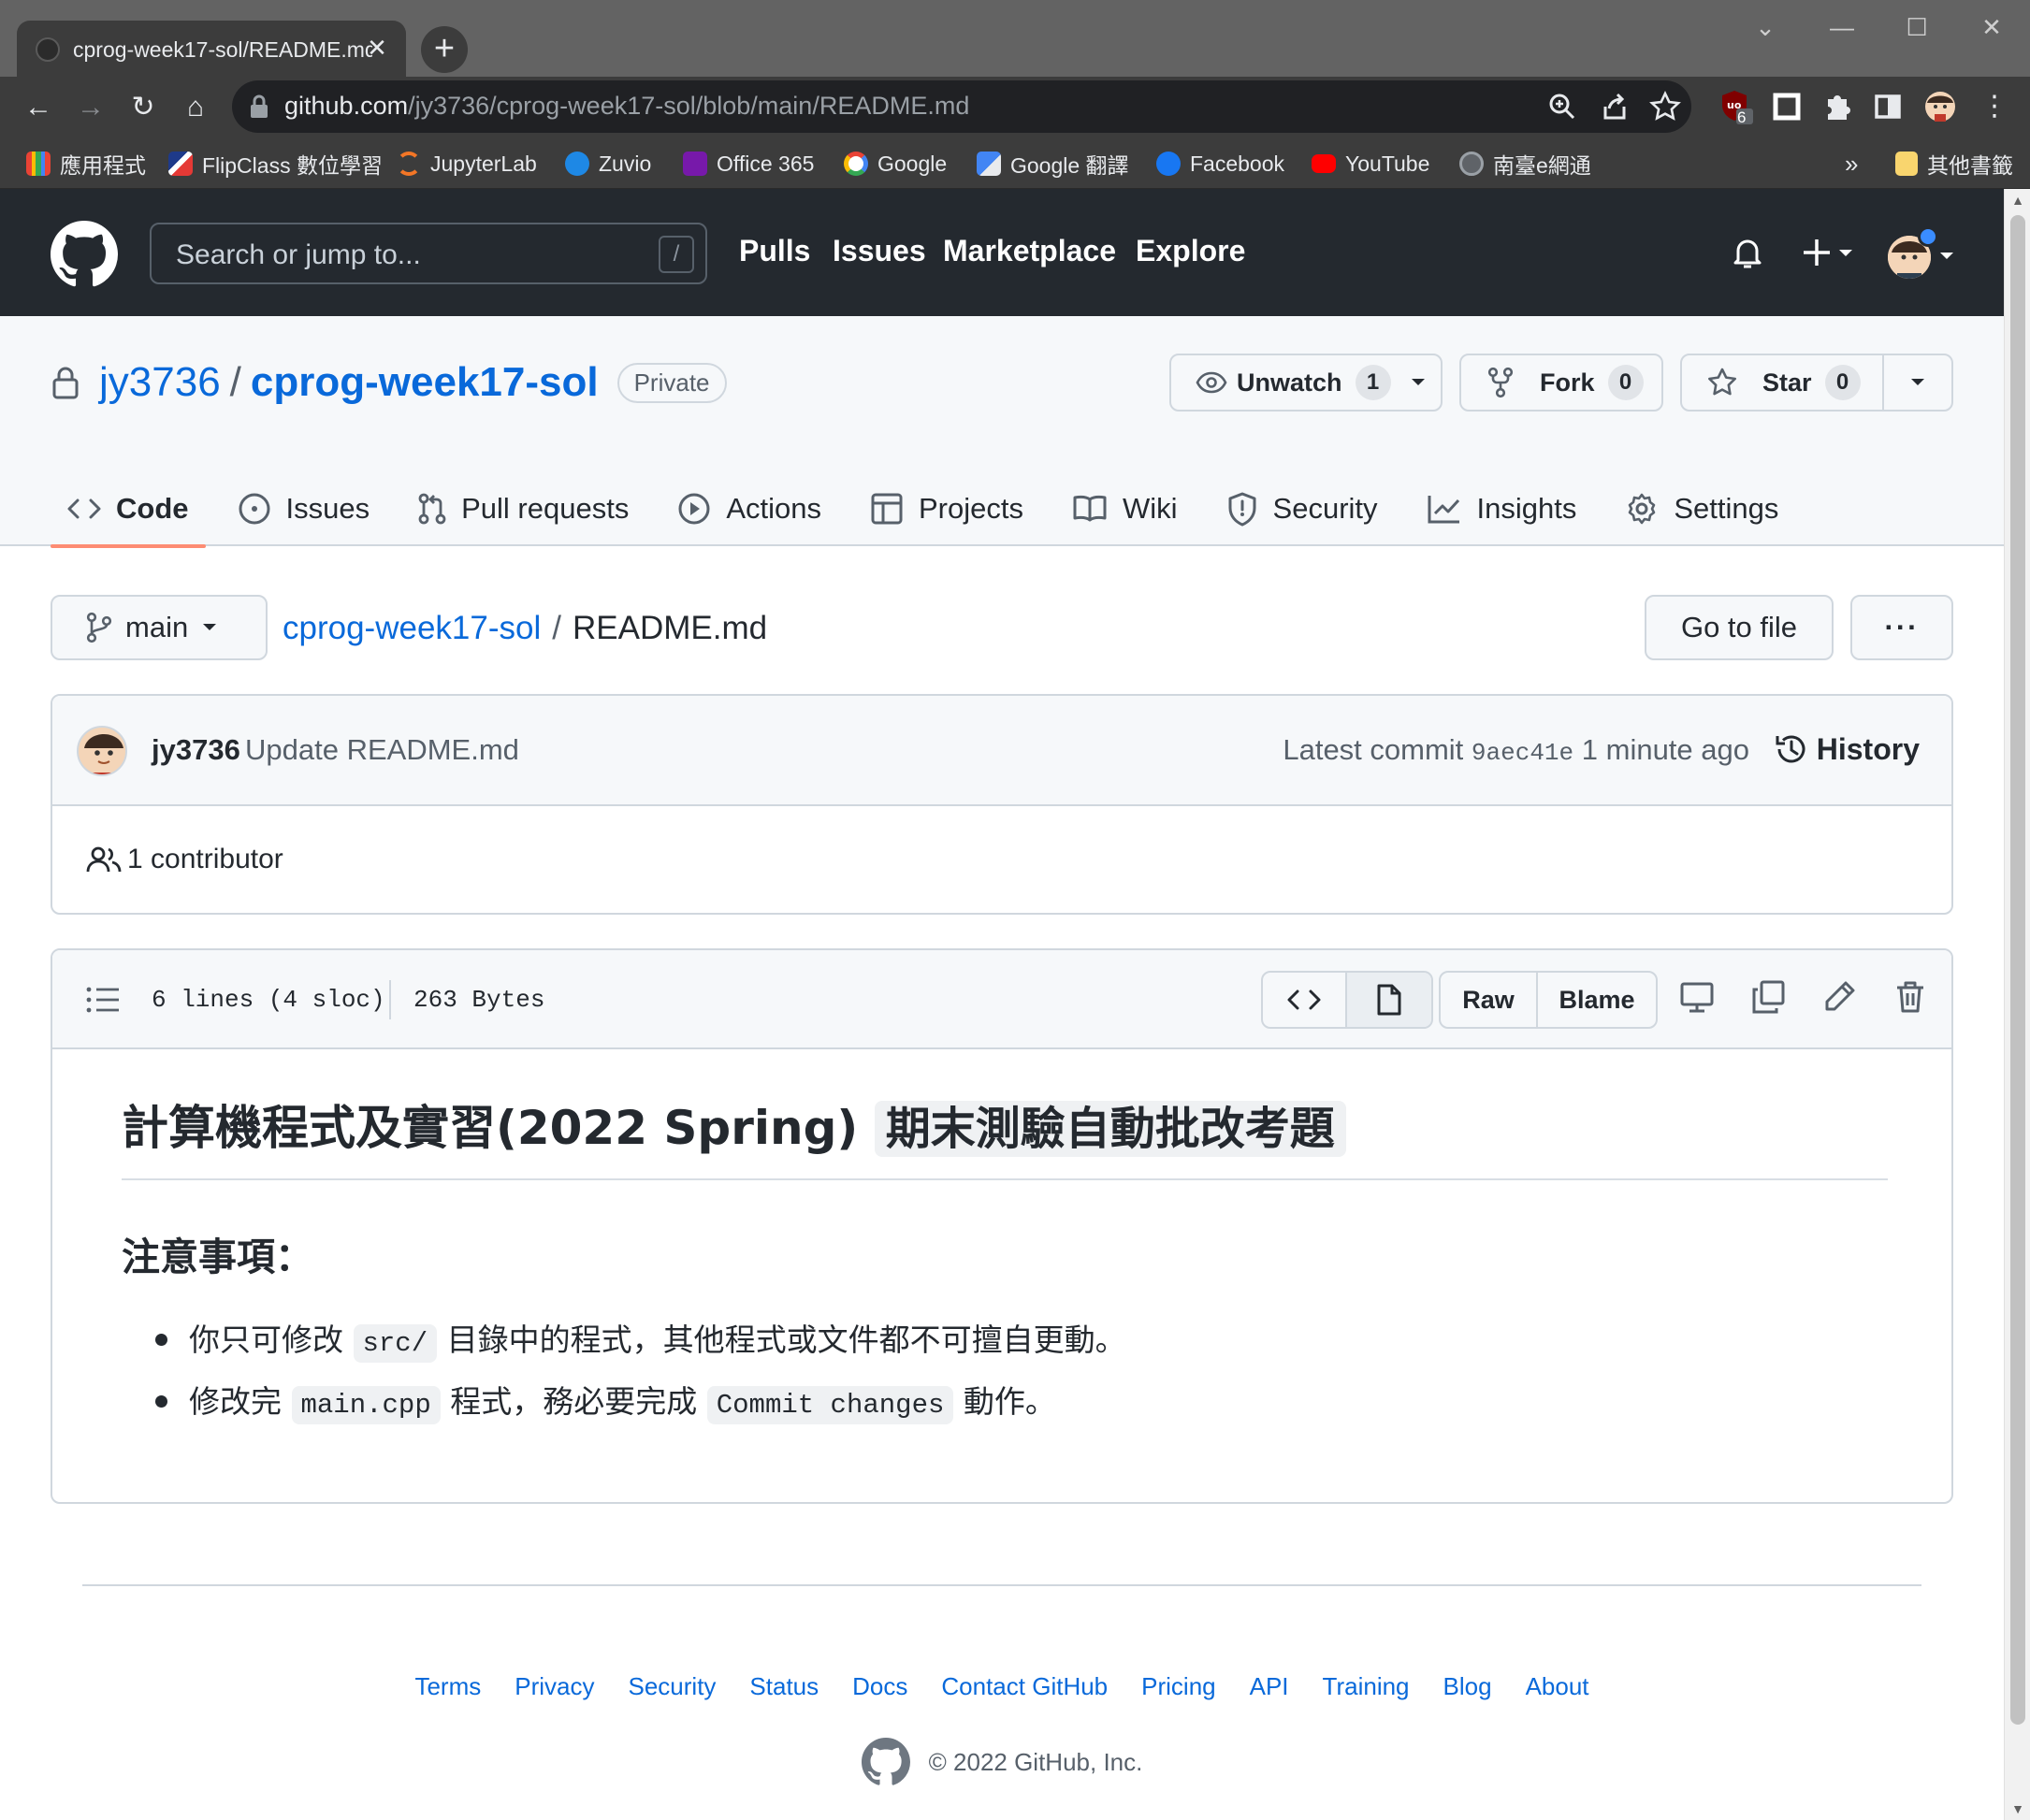 This screenshot has height=1820, width=2030. What do you see at coordinates (412, 628) in the screenshot?
I see `breadcrumb-repo-link: cprog-week17-sol` at bounding box center [412, 628].